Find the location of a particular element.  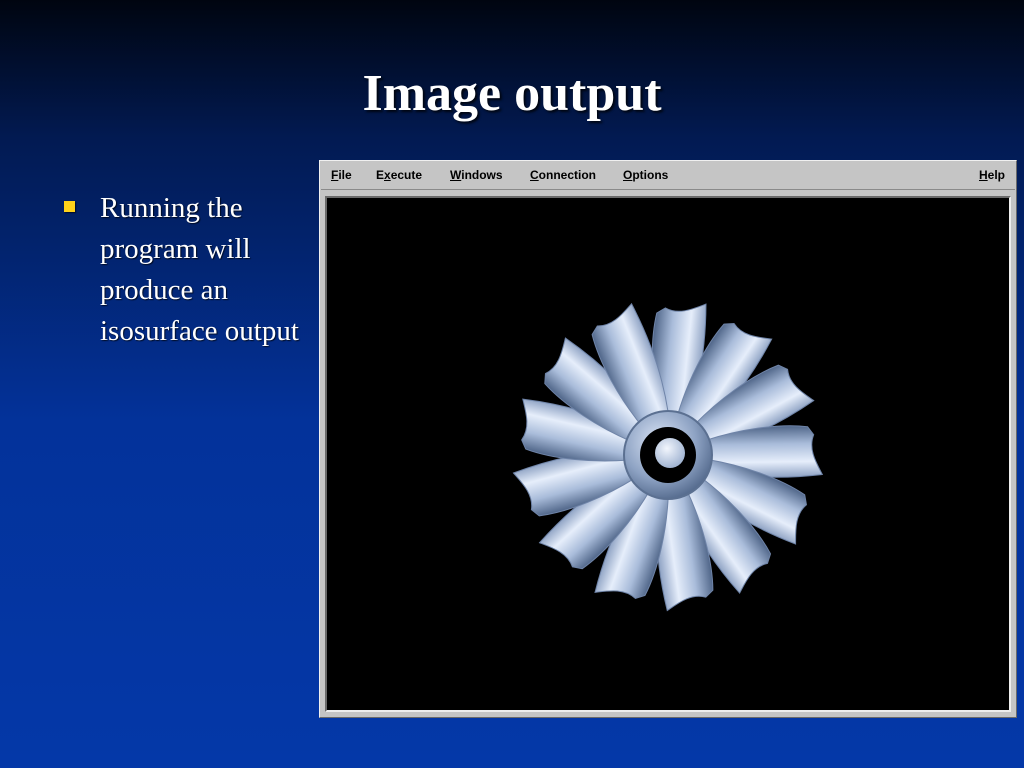

menu-execute: Execute is located at coordinates (399, 175).